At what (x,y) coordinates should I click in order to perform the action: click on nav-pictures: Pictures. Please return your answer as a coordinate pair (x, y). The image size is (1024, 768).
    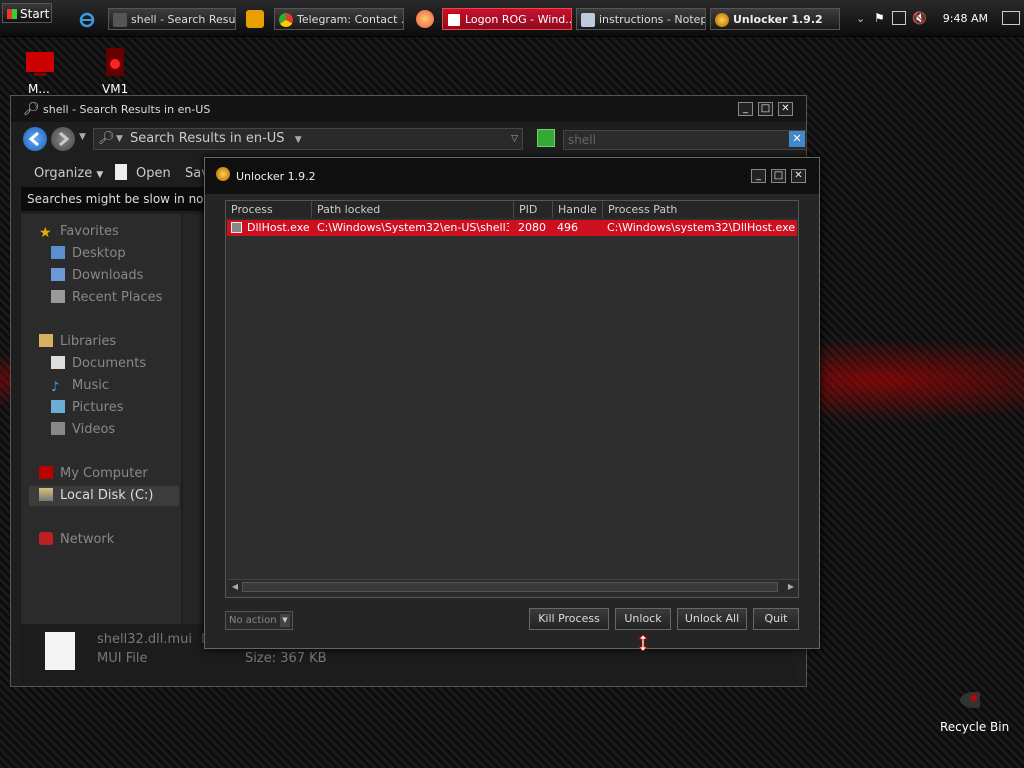
    Looking at the image, I should click on (87, 408).